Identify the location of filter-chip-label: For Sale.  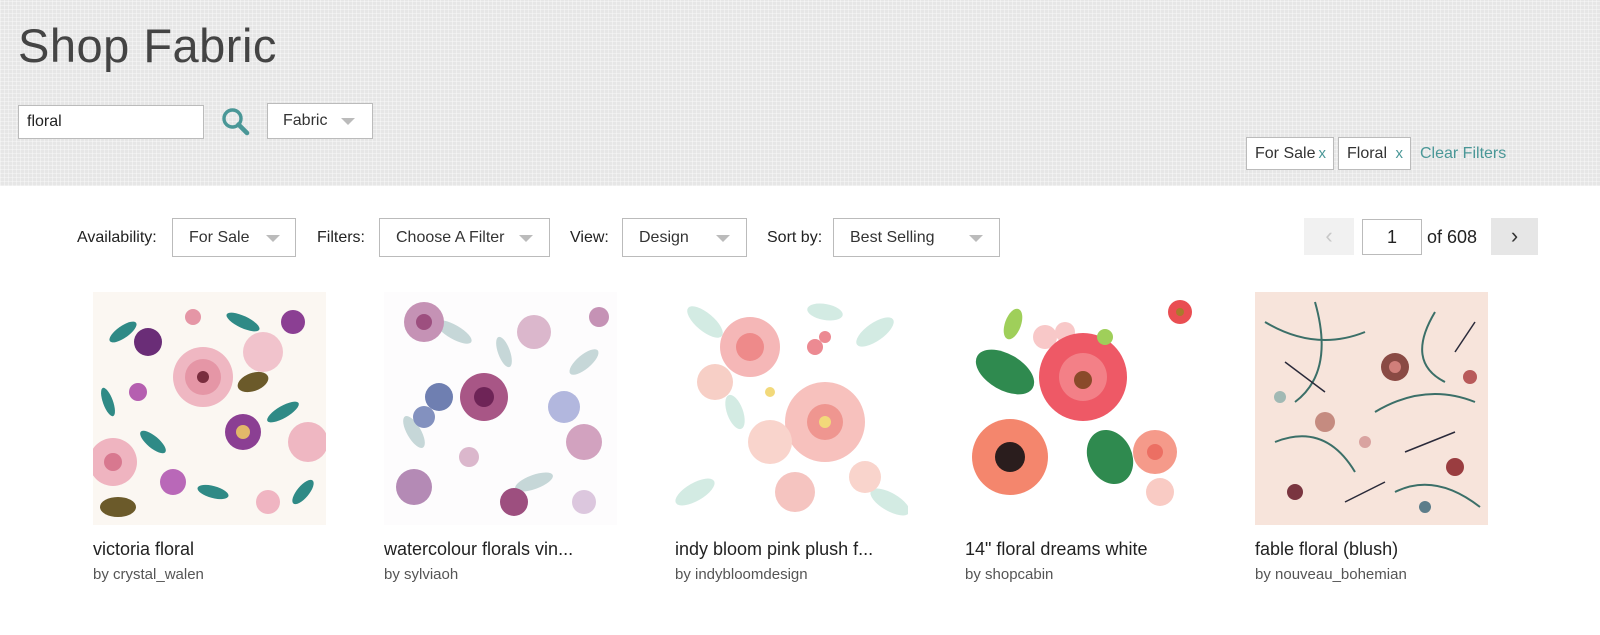
(1285, 153).